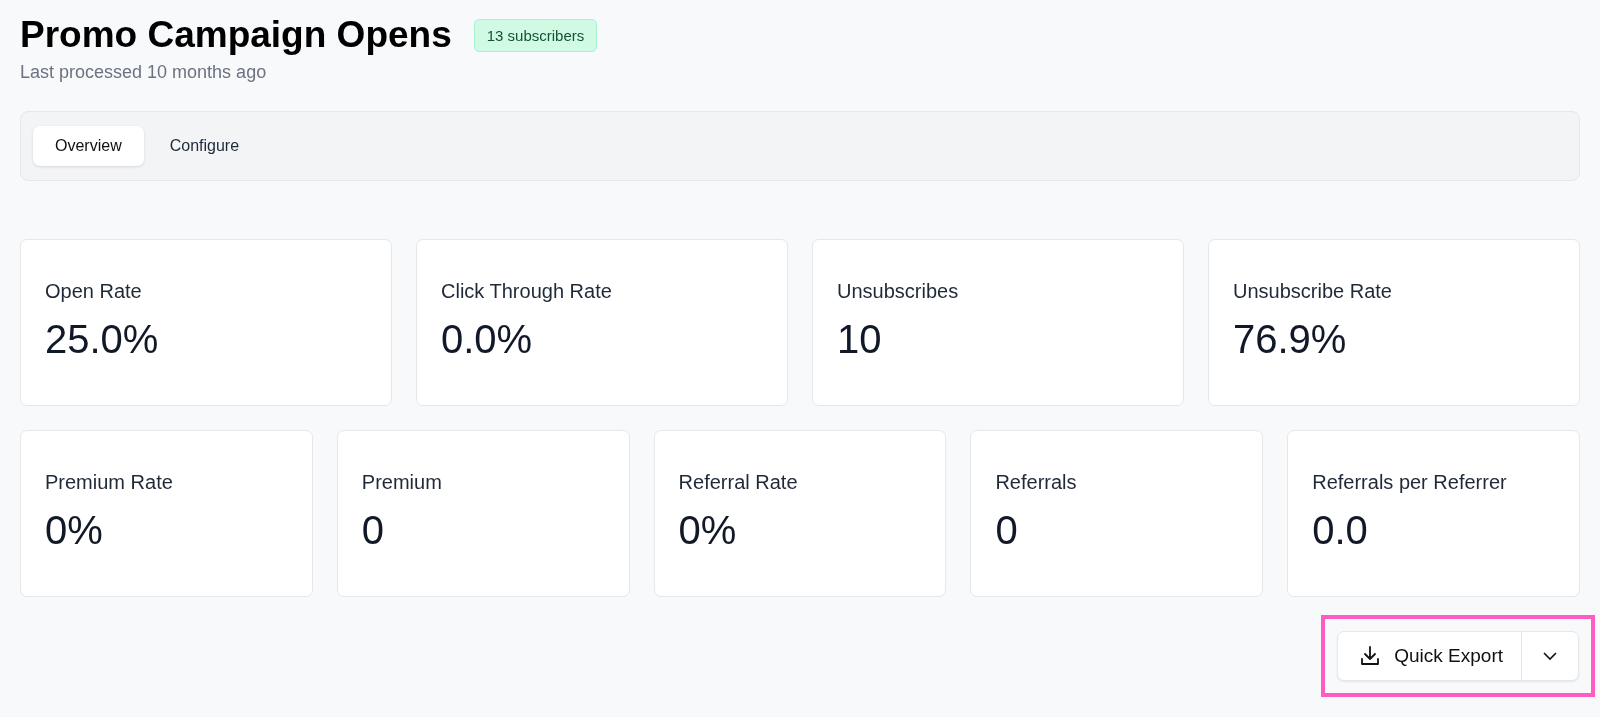  What do you see at coordinates (898, 291) in the screenshot?
I see `stat-label: Unsubscribes` at bounding box center [898, 291].